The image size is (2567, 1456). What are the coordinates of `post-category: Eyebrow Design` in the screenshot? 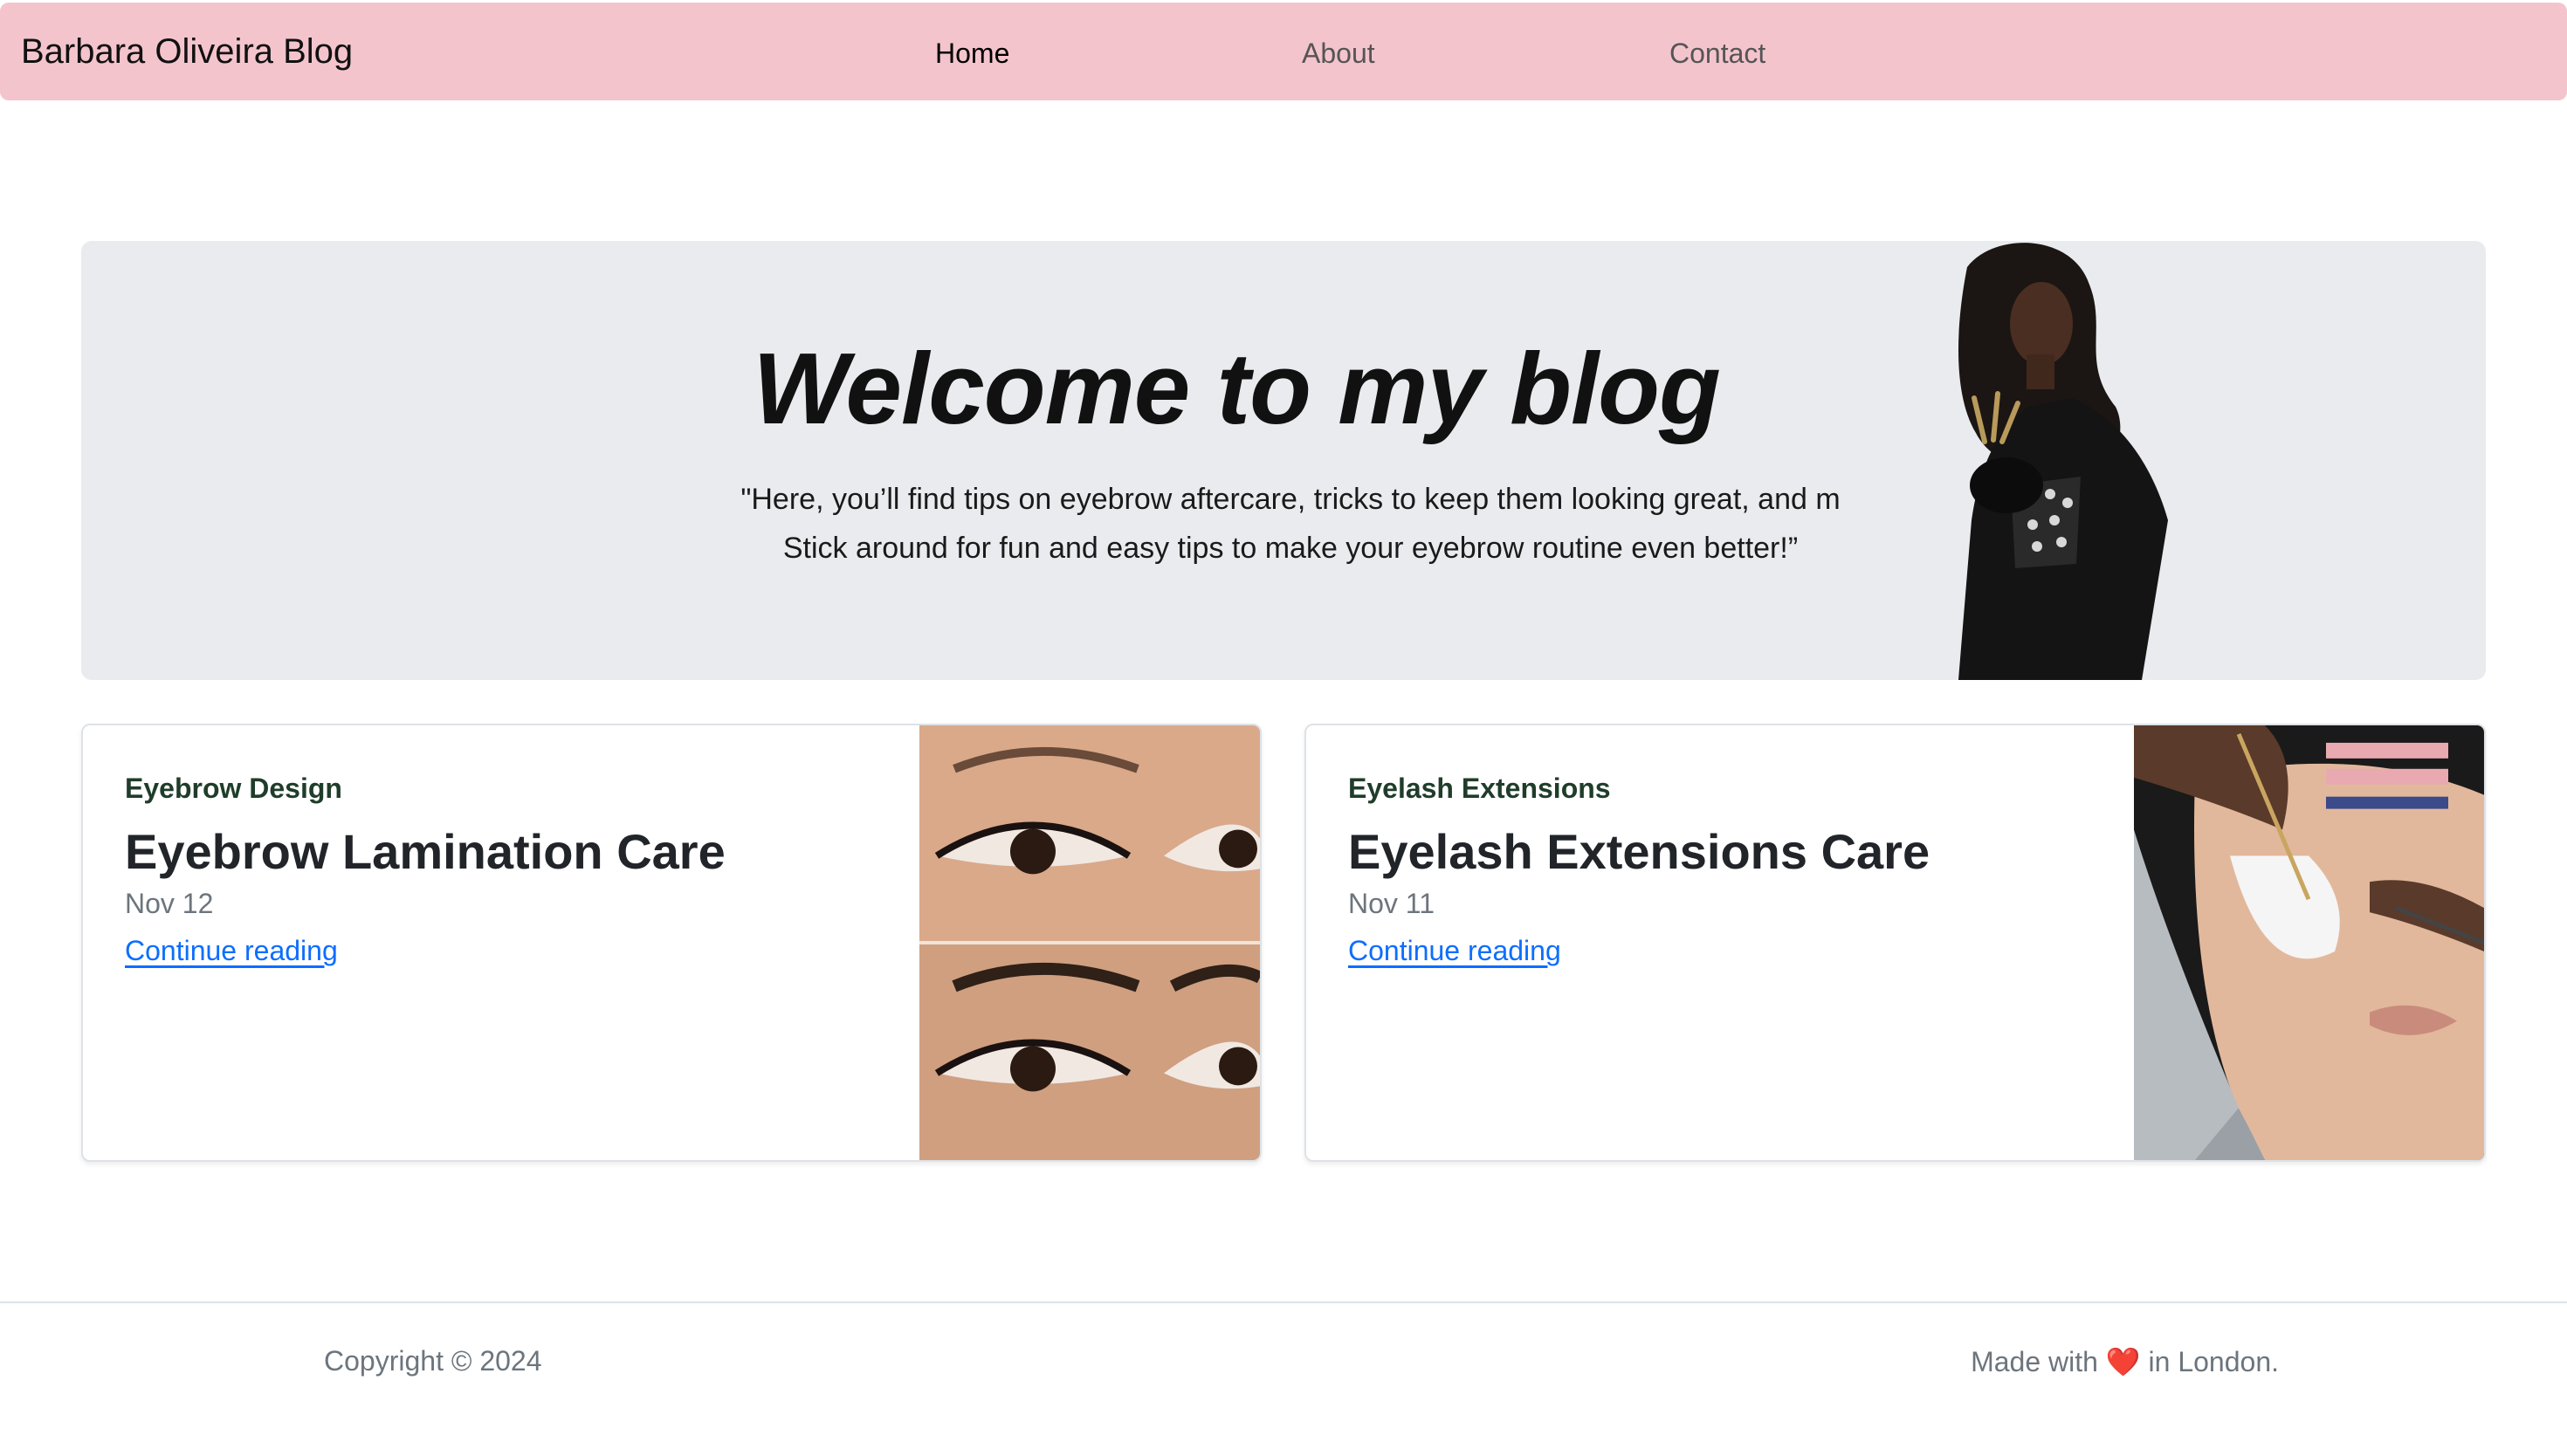 It's located at (233, 788).